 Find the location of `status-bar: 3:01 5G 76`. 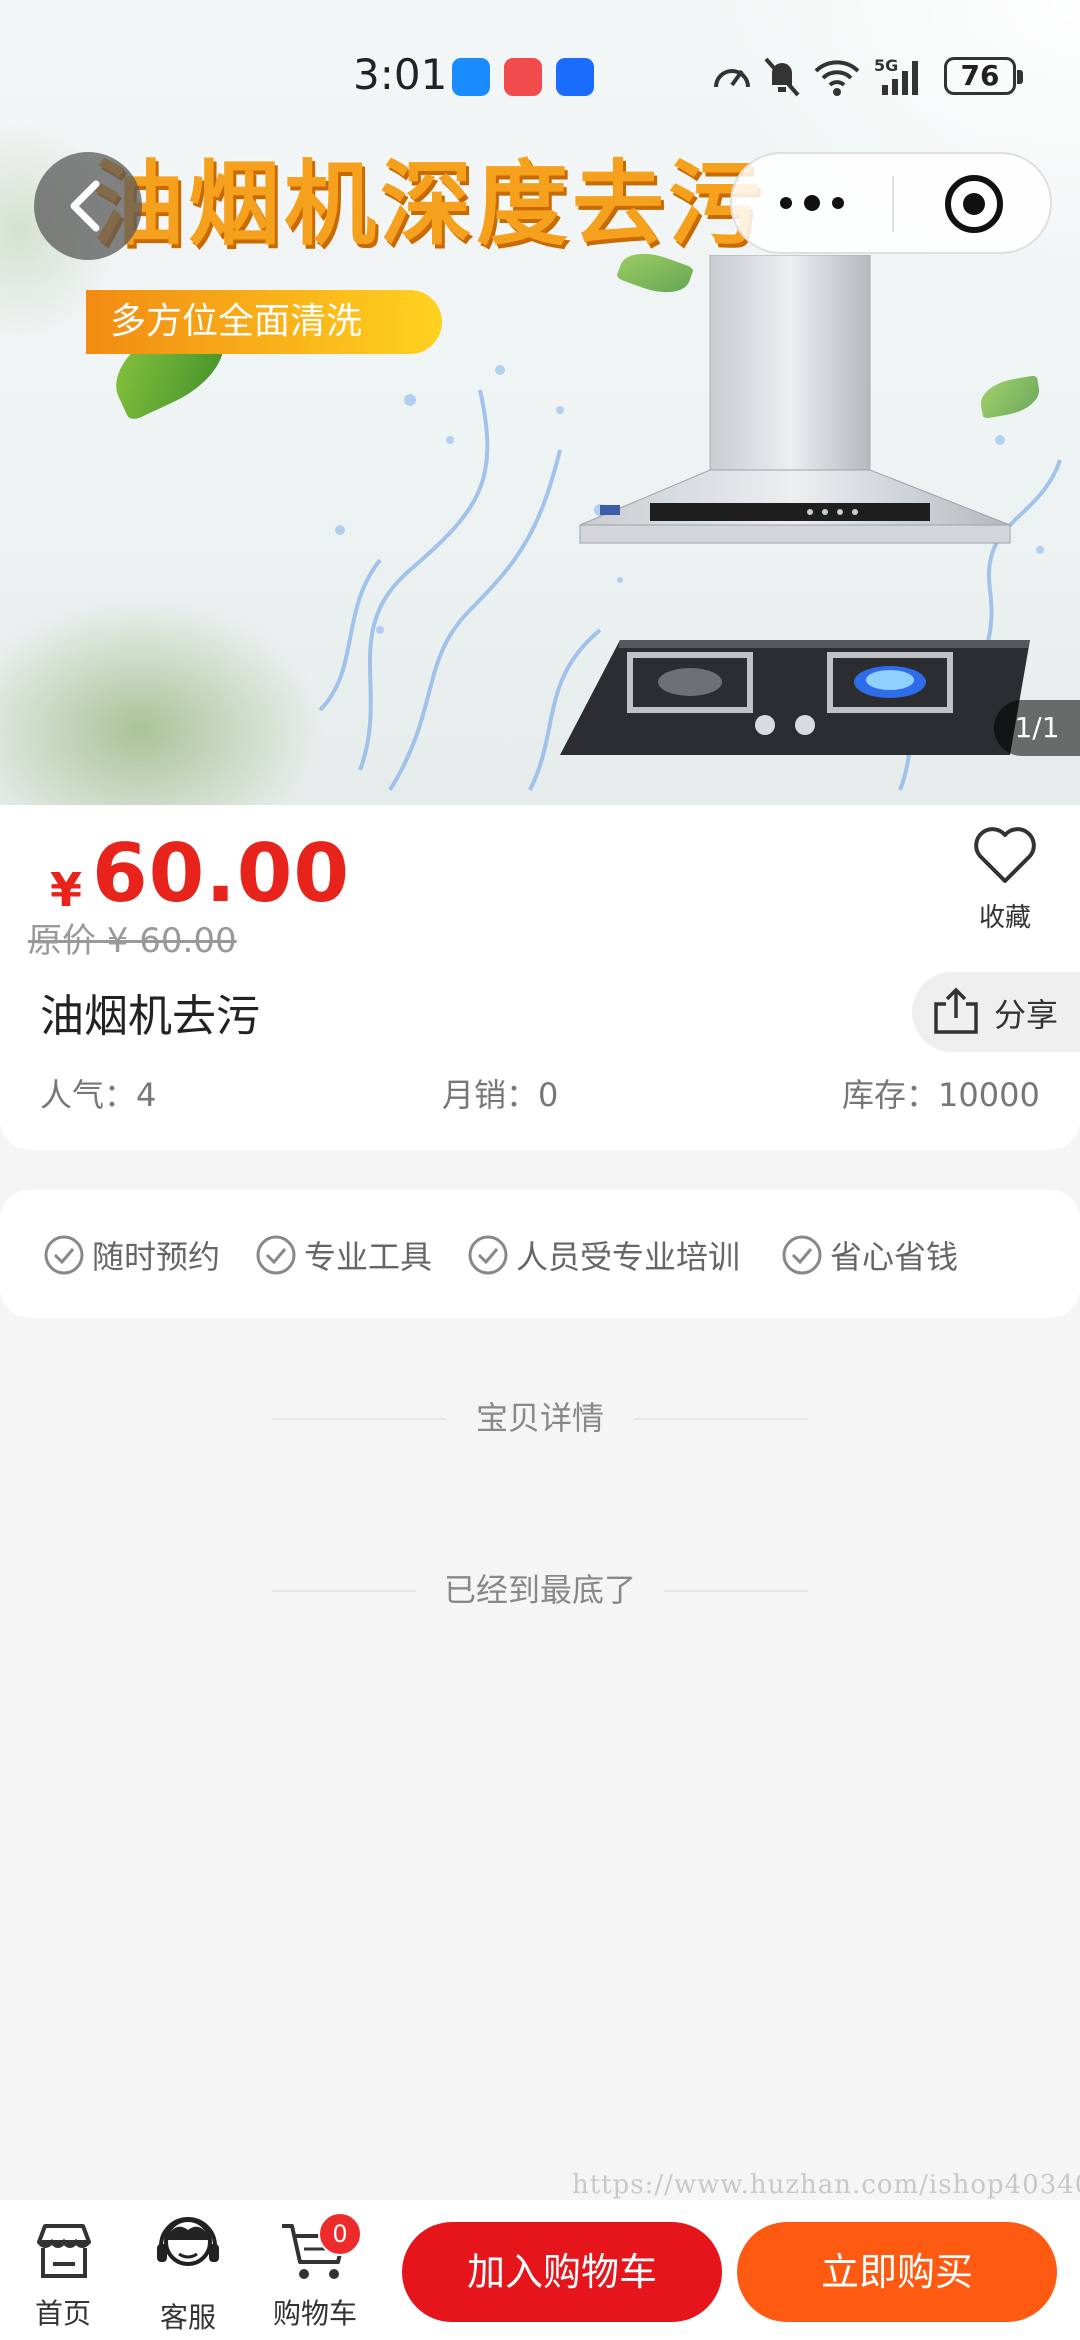

status-bar: 3:01 5G 76 is located at coordinates (540, 80).